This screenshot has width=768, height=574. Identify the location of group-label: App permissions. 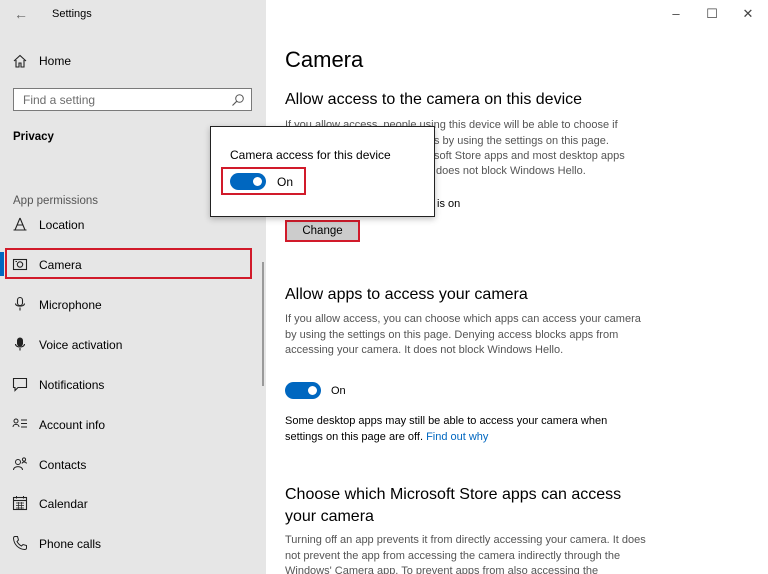
(56, 201).